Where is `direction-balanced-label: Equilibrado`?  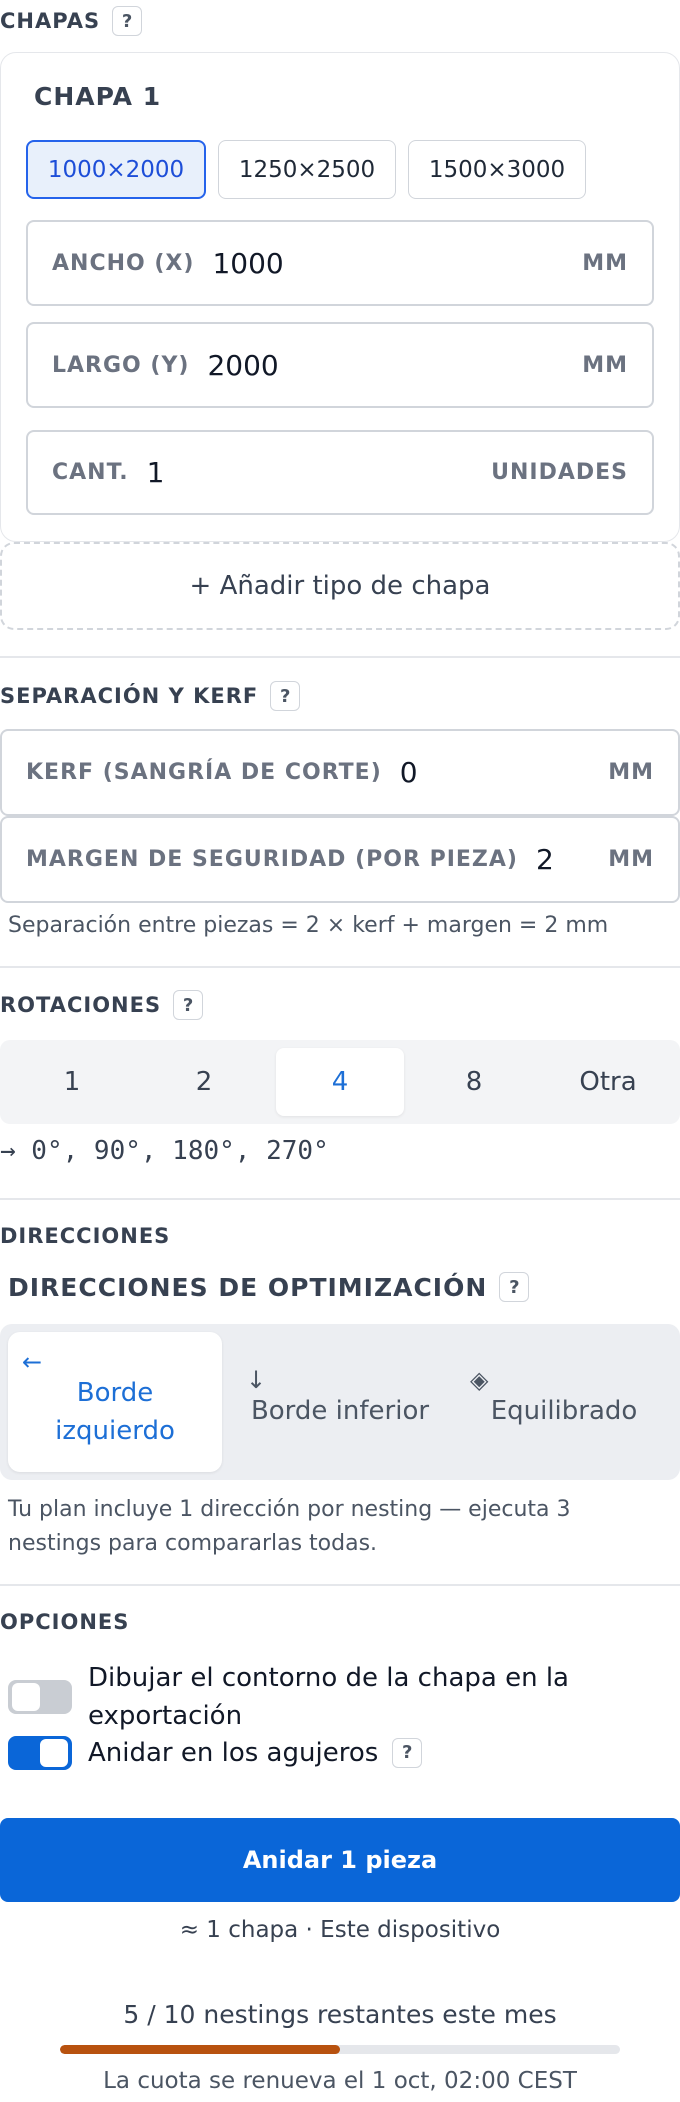
direction-balanced-label: Equilibrado is located at coordinates (564, 1411).